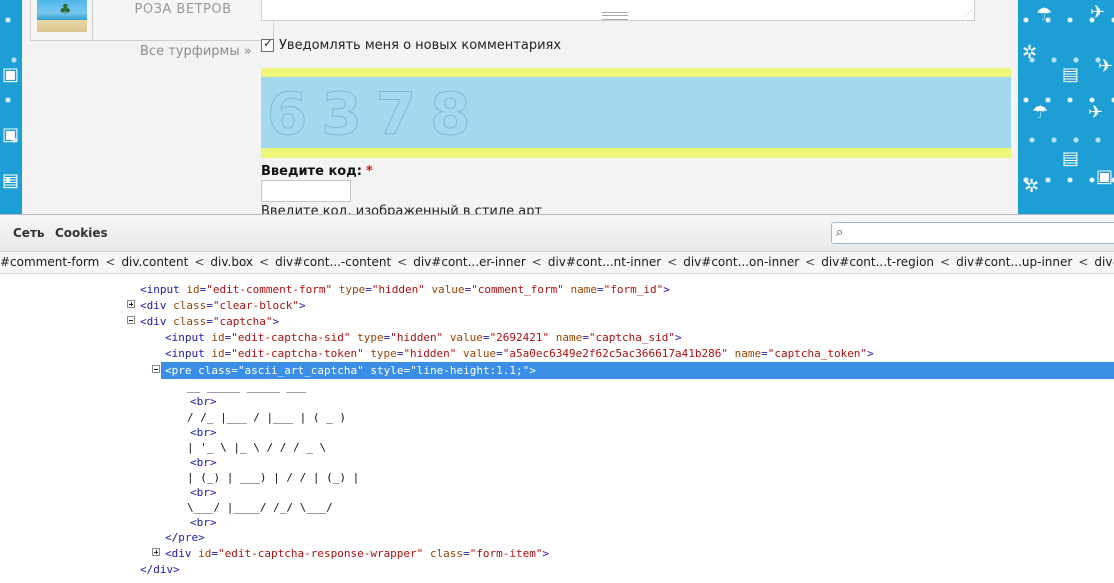  What do you see at coordinates (1040, 112) in the screenshot?
I see `umbrella-icon: ☂` at bounding box center [1040, 112].